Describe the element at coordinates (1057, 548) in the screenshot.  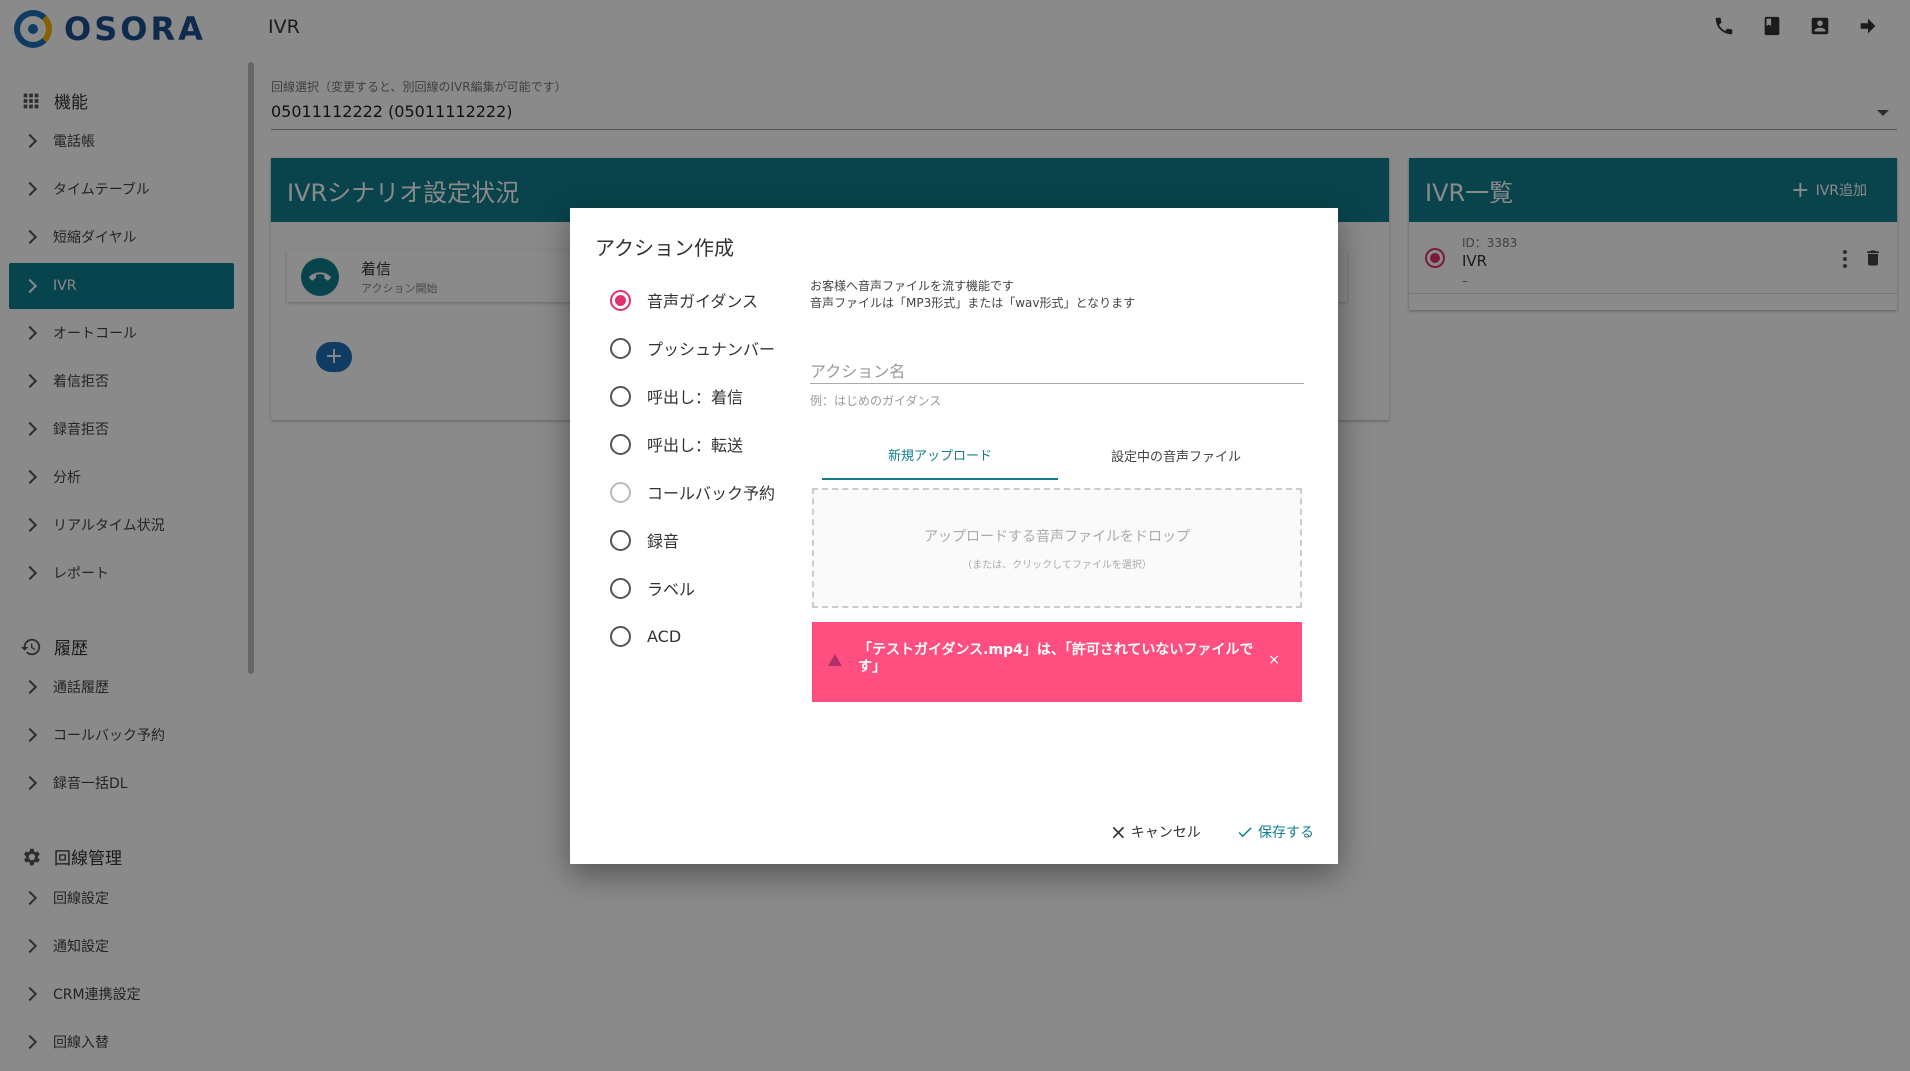
I see `audio-dropzone: アップロードする音声ファイルをドロップ （または、クリックしてファイルを選択）` at that location.